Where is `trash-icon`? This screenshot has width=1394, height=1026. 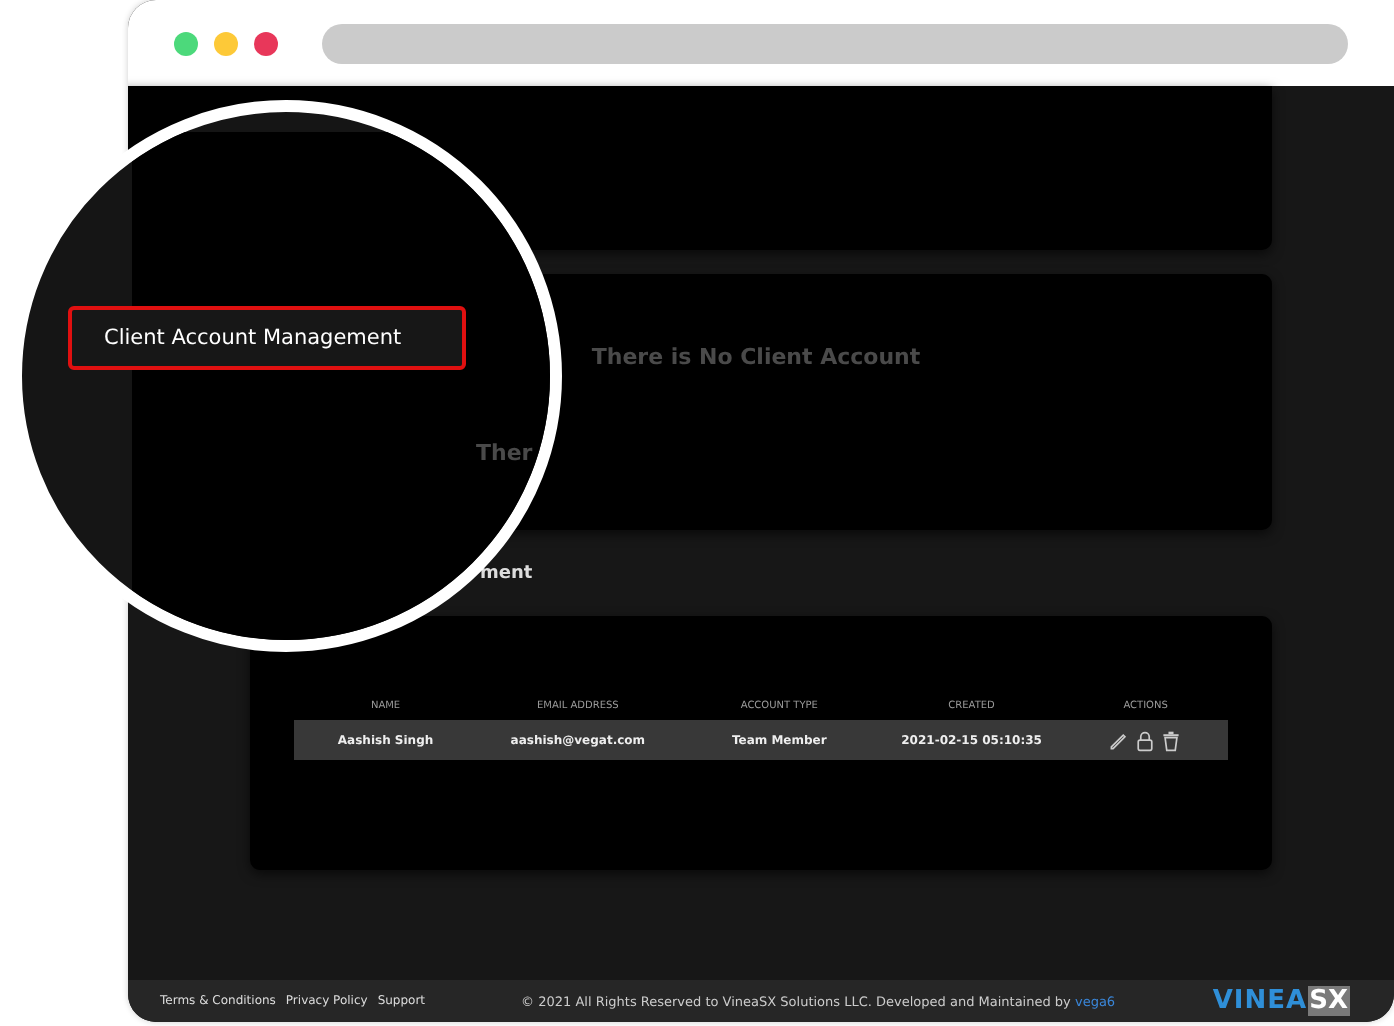
trash-icon is located at coordinates (1171, 740).